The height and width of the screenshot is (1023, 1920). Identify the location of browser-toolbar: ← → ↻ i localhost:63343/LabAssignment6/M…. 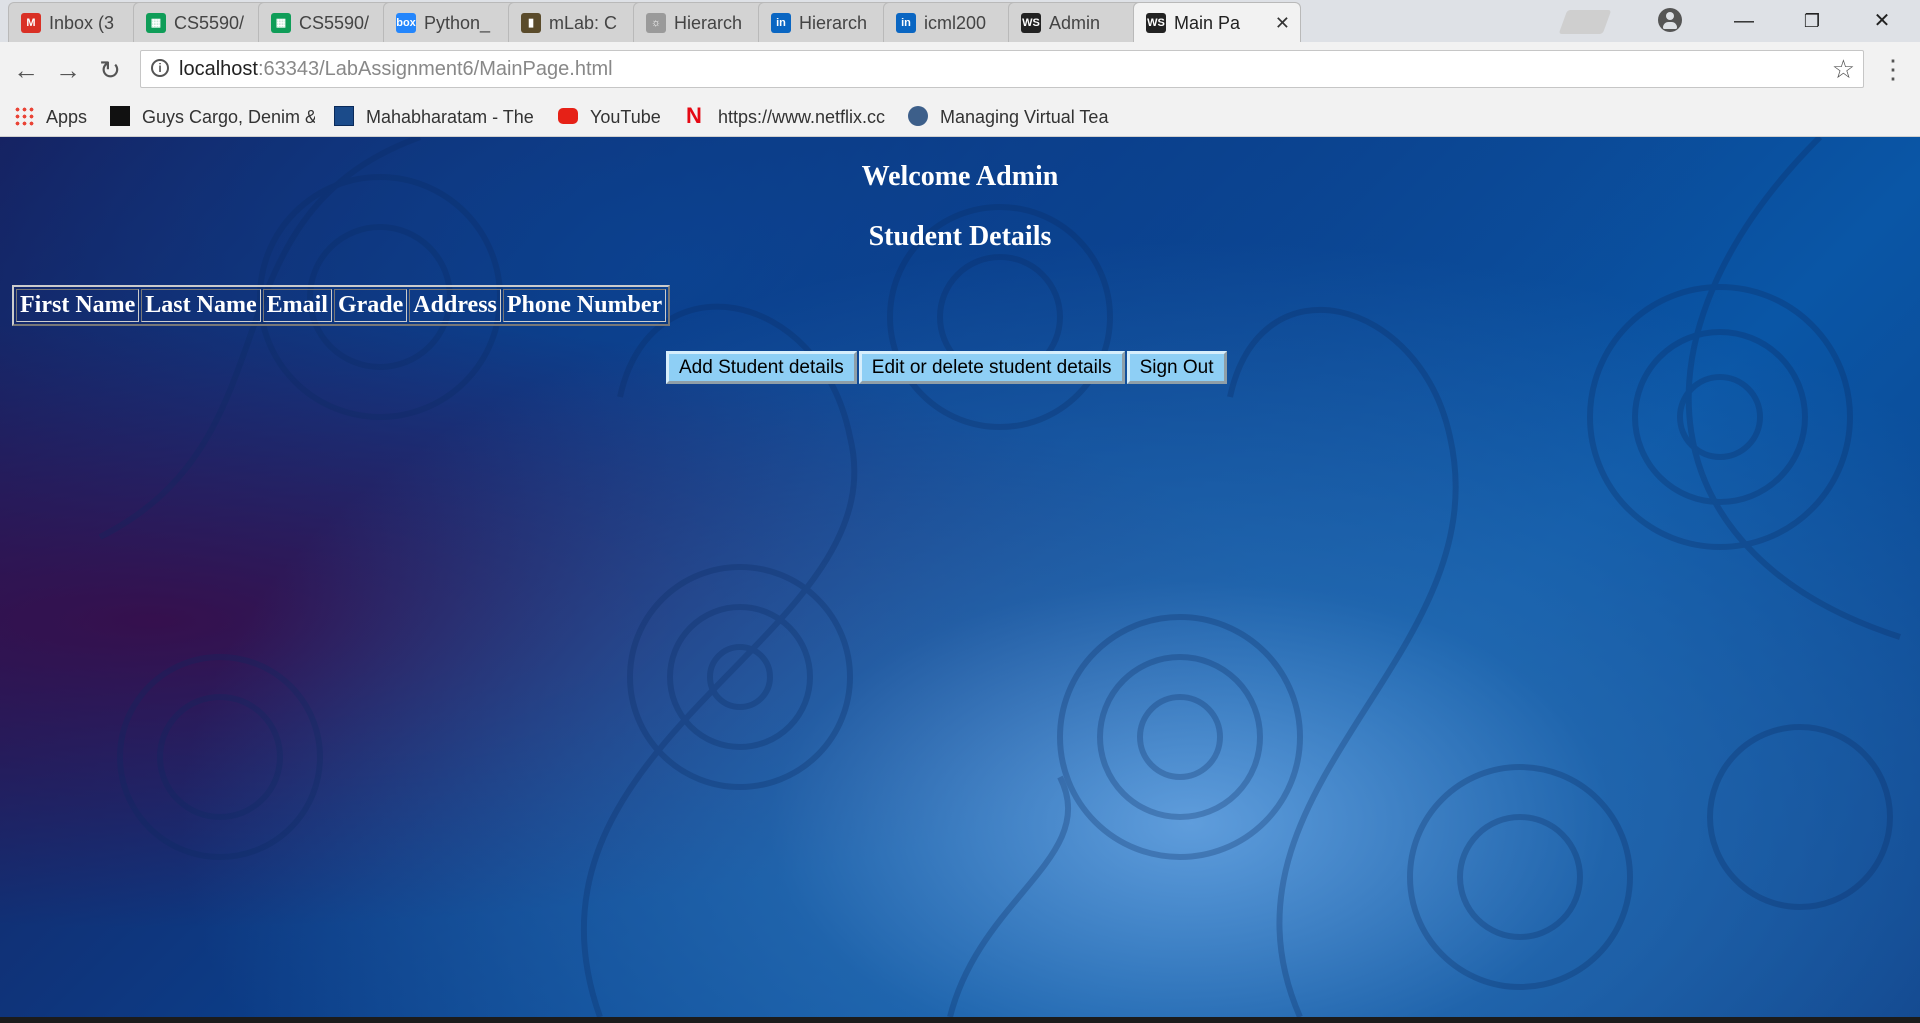
(960, 70).